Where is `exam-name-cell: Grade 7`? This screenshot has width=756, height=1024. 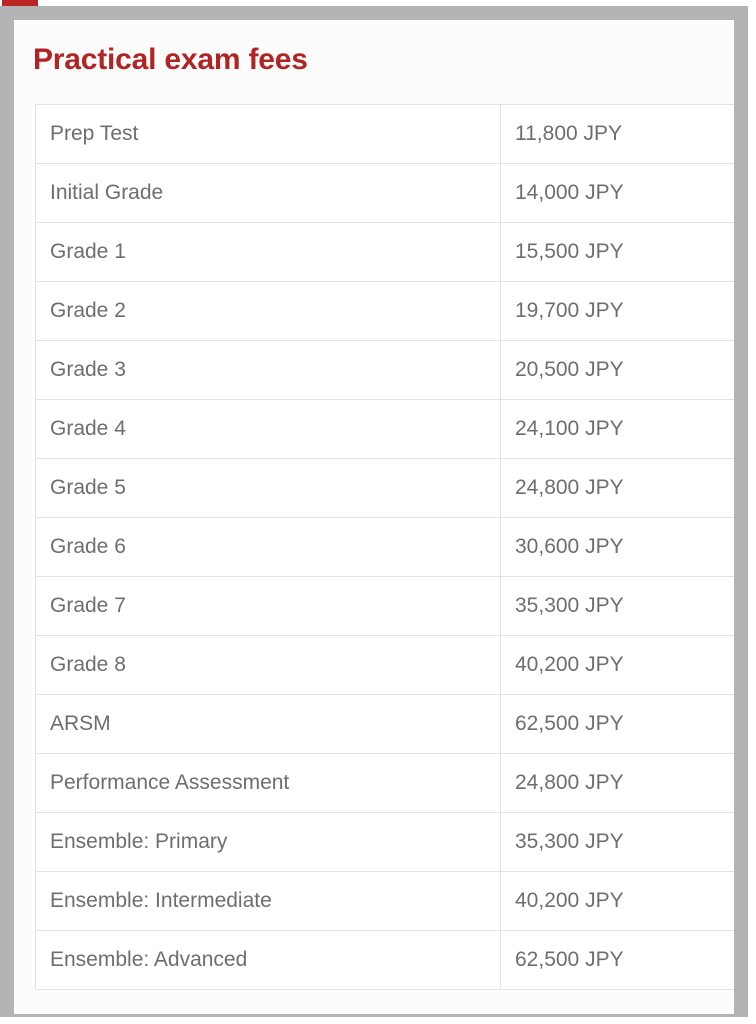 exam-name-cell: Grade 7 is located at coordinates (268, 606).